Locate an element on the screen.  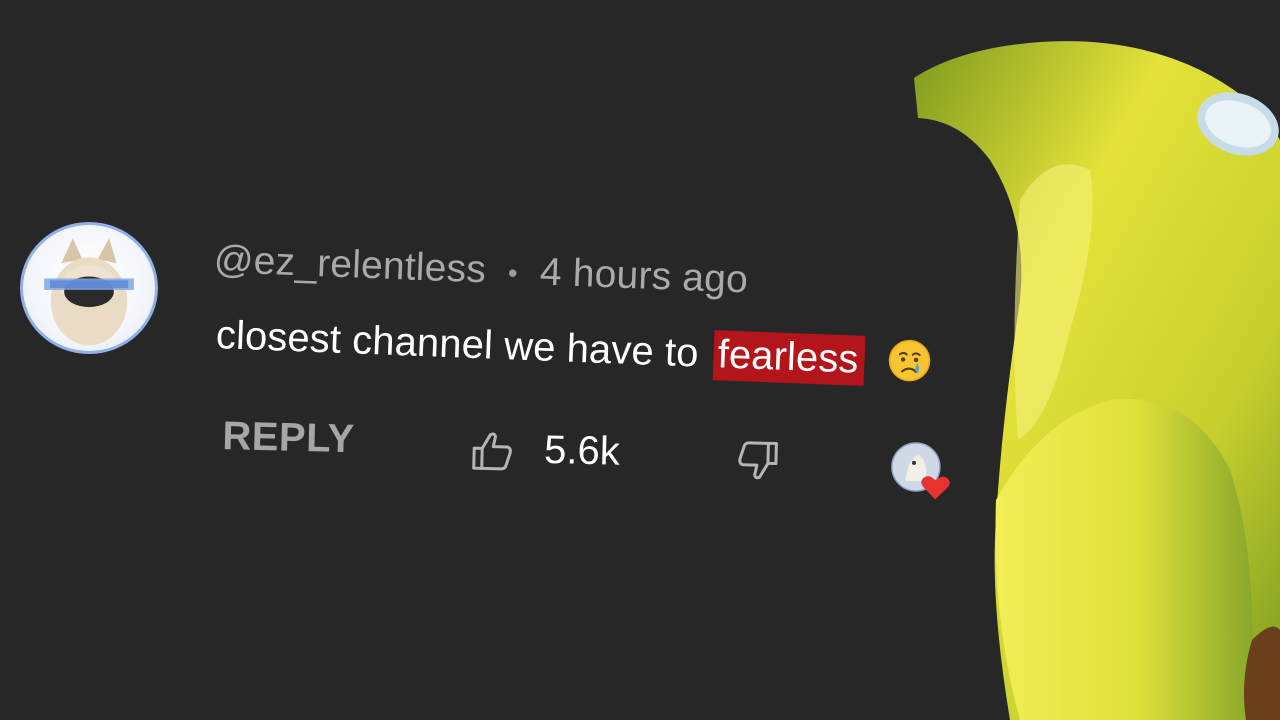
comment-text-main: closest channel we have to is located at coordinates (457, 344).